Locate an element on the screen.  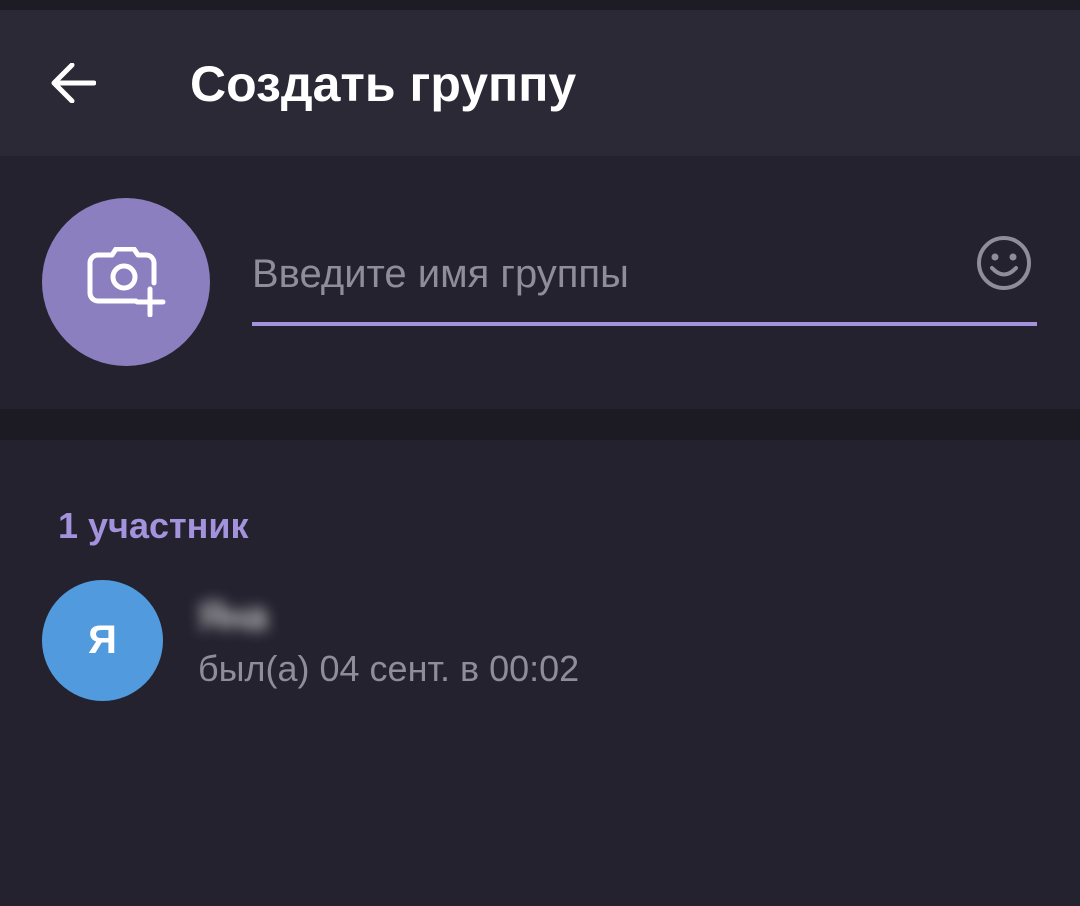
page-title: Создать группу is located at coordinates (383, 84).